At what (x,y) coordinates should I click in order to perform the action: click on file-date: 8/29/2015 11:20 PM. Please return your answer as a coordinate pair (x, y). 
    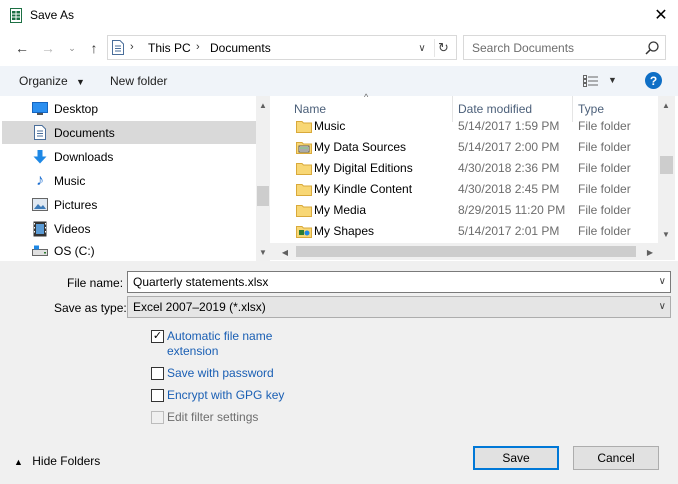
    Looking at the image, I should click on (512, 210).